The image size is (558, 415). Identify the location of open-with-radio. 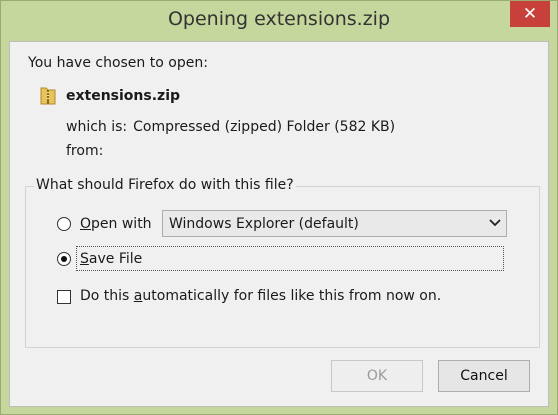
(64, 224).